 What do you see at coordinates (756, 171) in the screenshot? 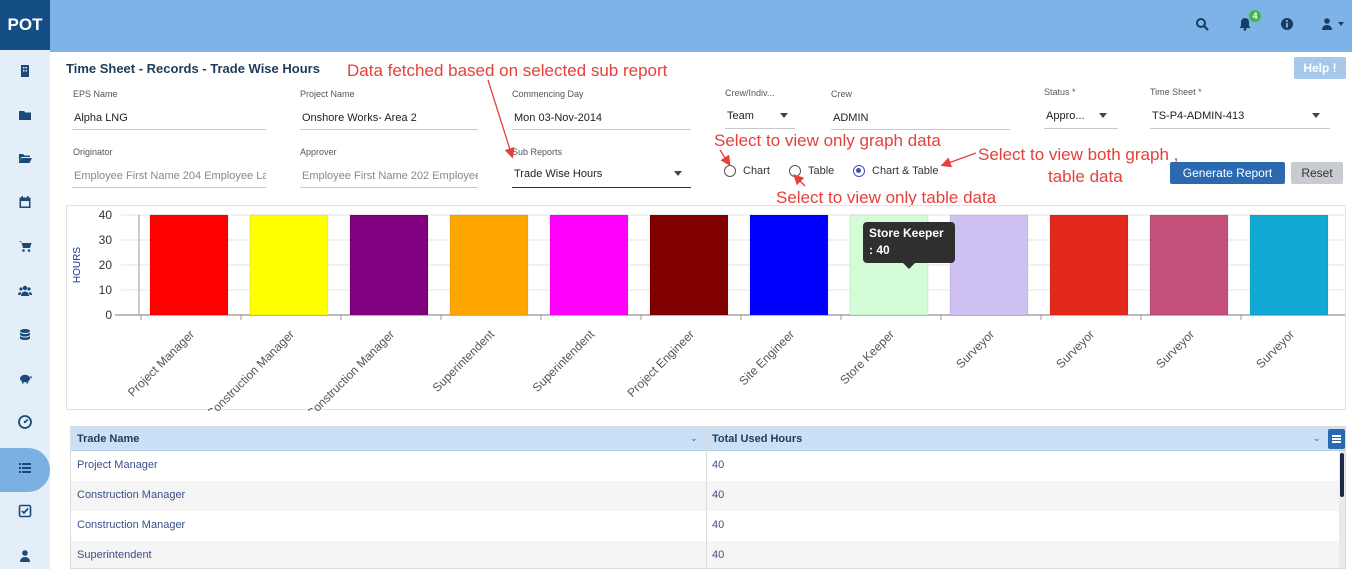
I see `chart-radio-label: Chart` at bounding box center [756, 171].